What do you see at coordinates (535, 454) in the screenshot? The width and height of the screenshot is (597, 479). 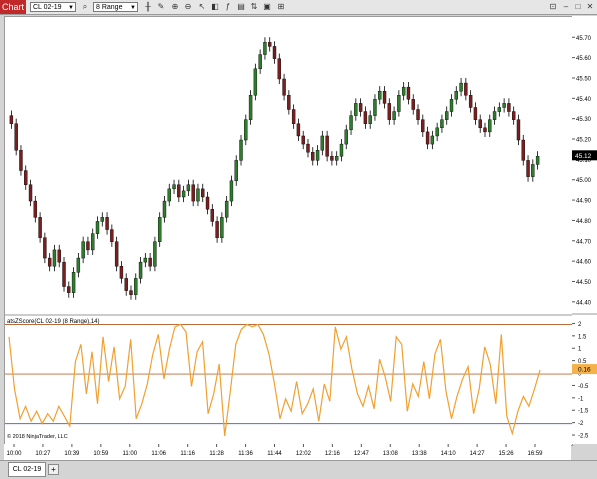 I see `time-tick-label: 16:59` at bounding box center [535, 454].